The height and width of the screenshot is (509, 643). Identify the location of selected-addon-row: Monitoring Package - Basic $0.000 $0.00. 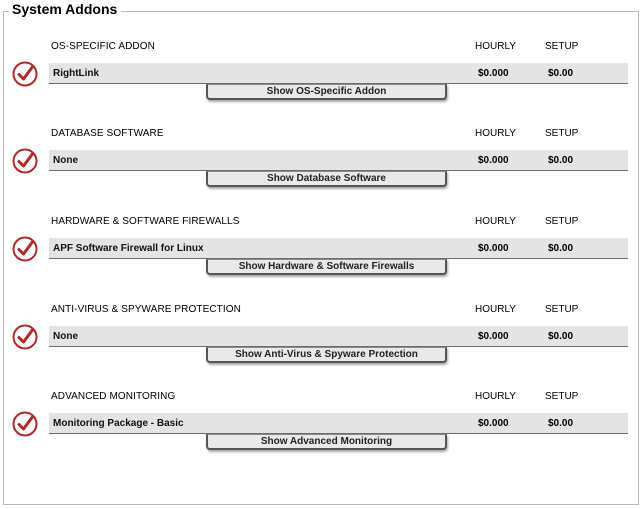
(338, 423).